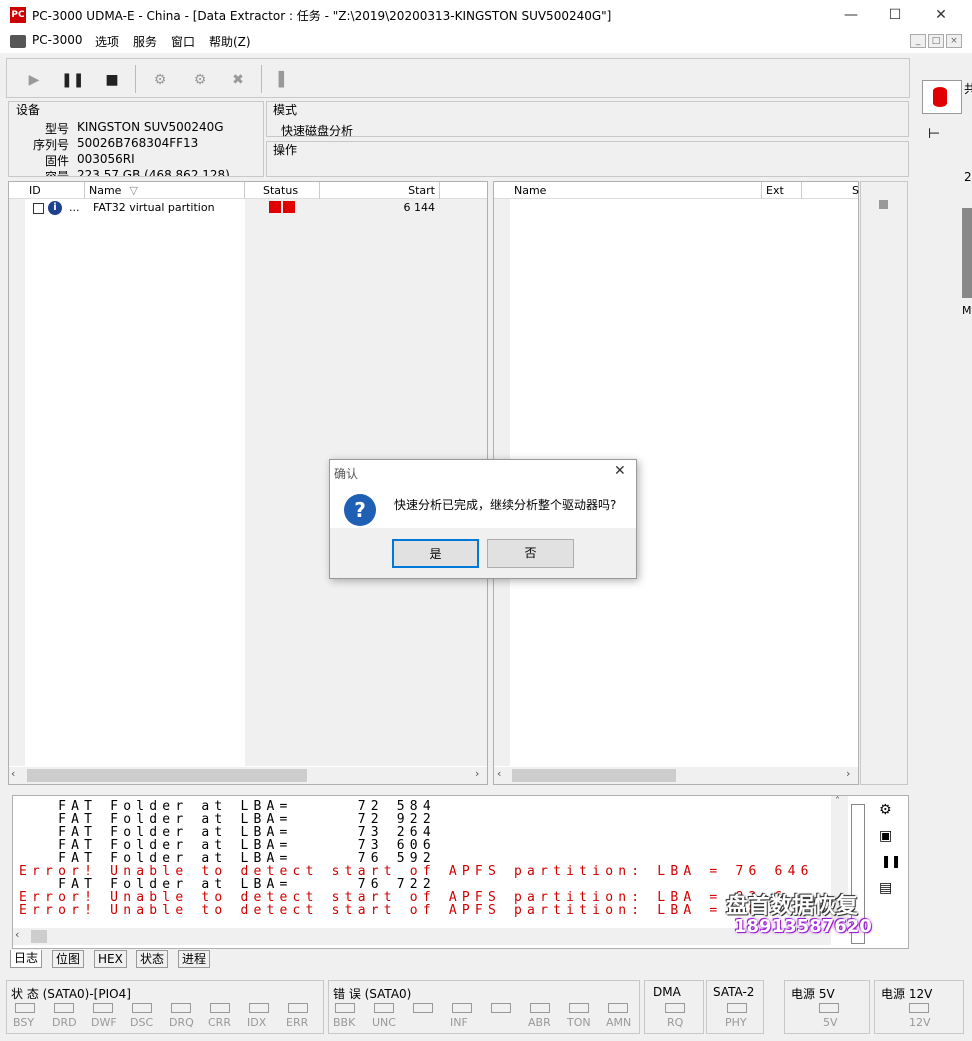 The height and width of the screenshot is (1041, 972). I want to click on led-label: DWF, so click(104, 1022).